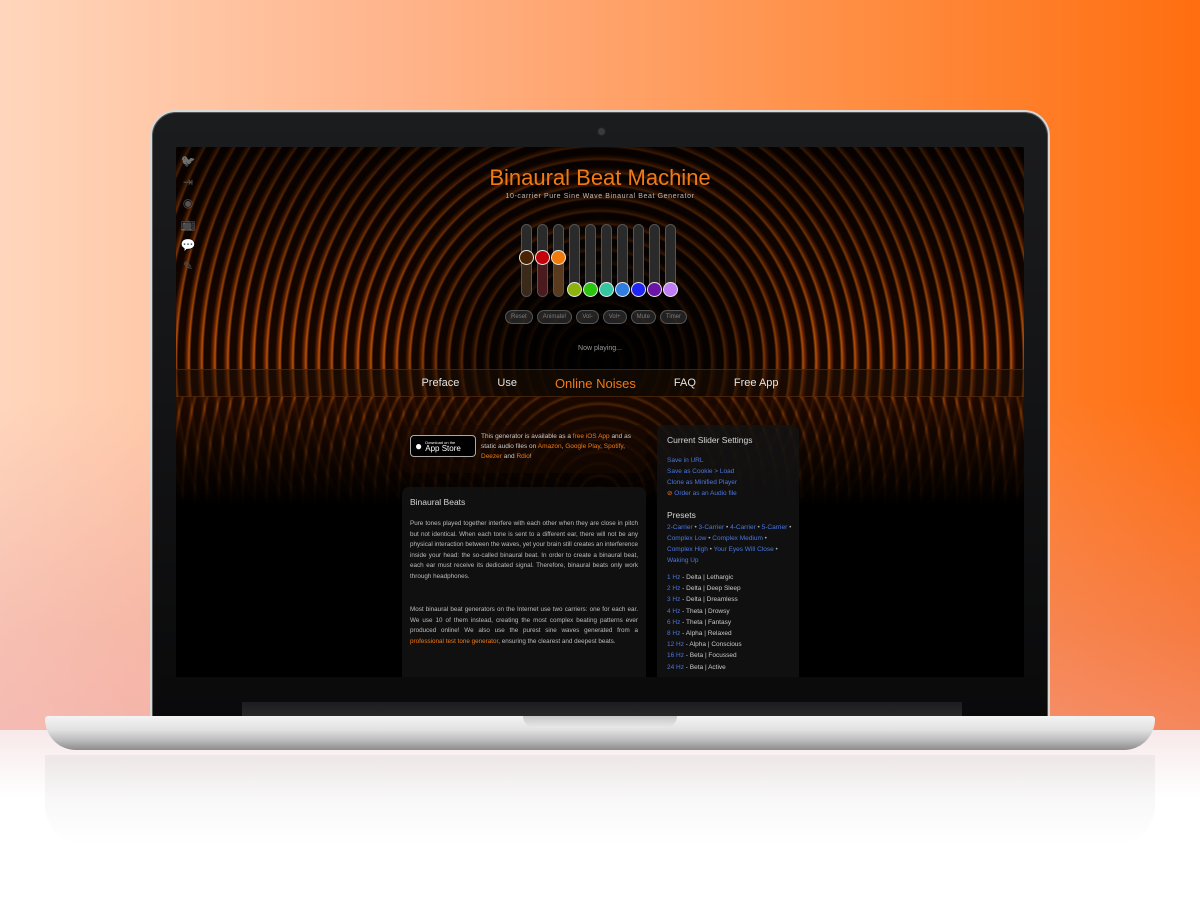 This screenshot has width=1200, height=900. What do you see at coordinates (673, 611) in the screenshot?
I see `frequency-link: 4 Hz` at bounding box center [673, 611].